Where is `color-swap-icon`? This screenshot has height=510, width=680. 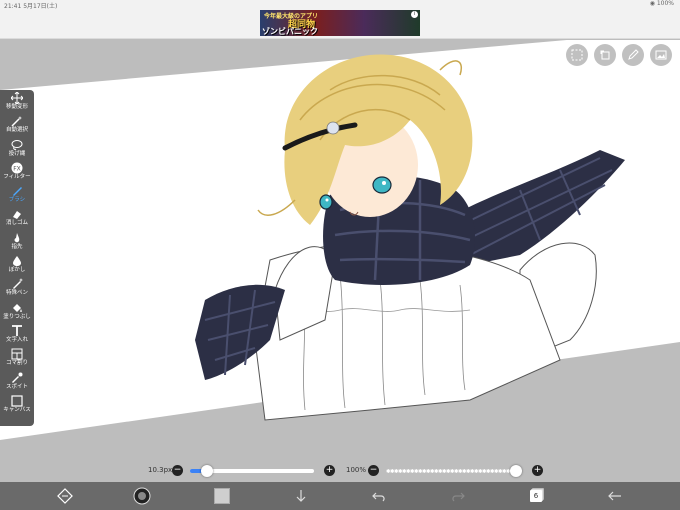
color-swap-icon is located at coordinates (65, 496).